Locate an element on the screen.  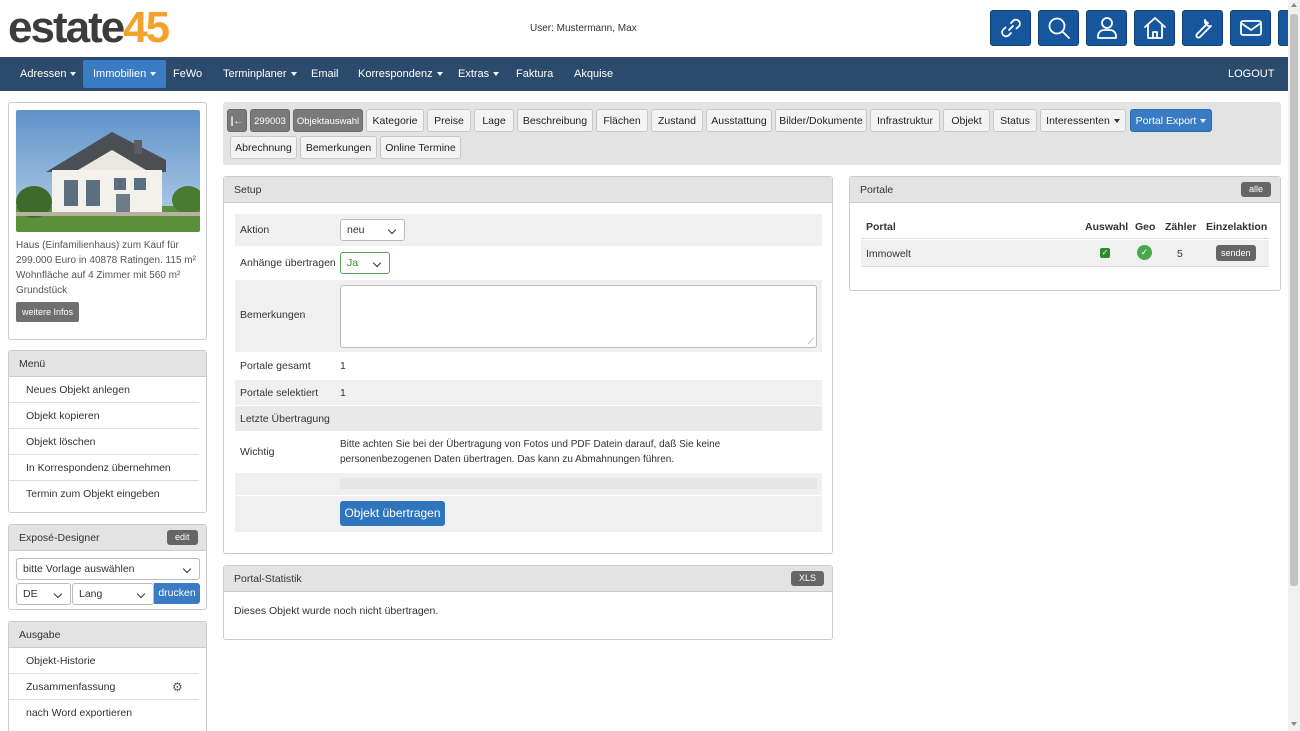
nav-adressen: Adressen is located at coordinates (48, 74).